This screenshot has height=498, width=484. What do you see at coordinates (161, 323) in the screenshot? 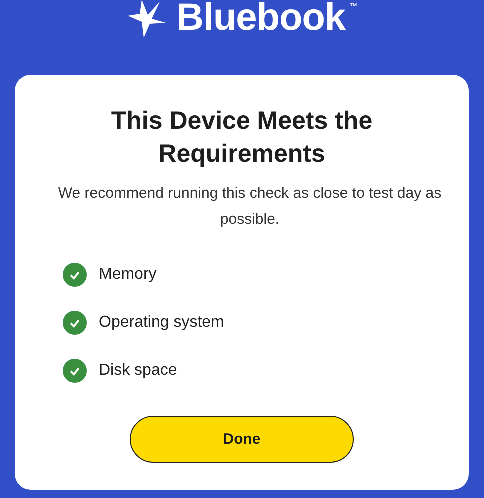
I see `check-label: Operating system` at bounding box center [161, 323].